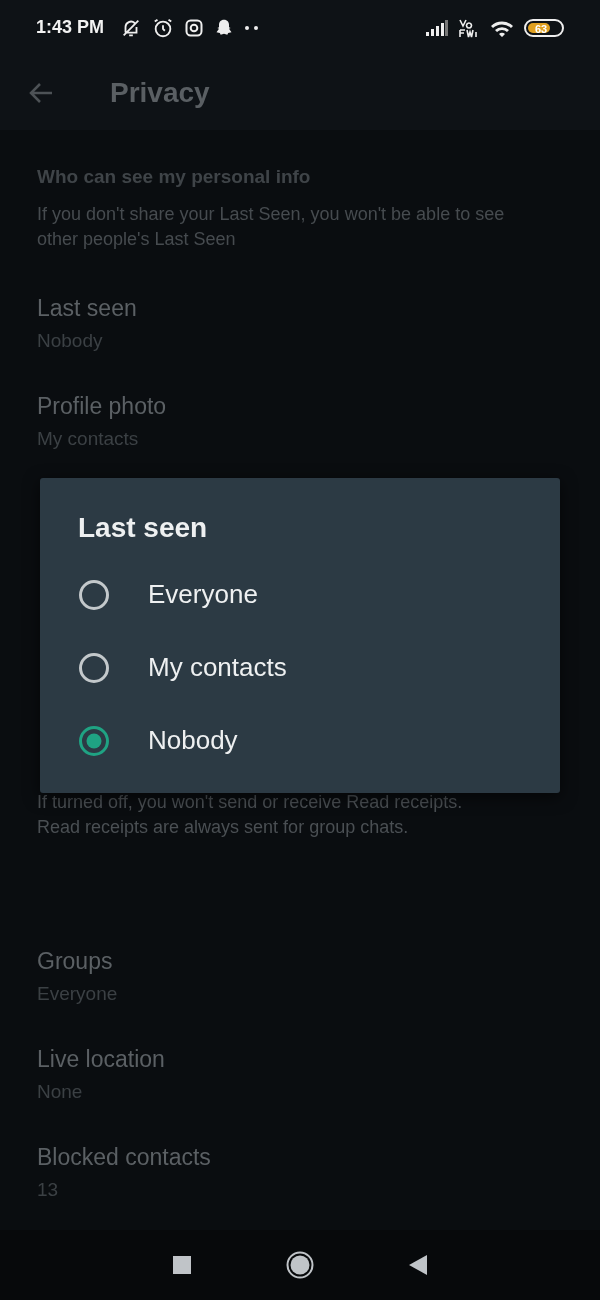 Image resolution: width=600 pixels, height=1300 pixels. I want to click on item-title: Live location, so click(101, 1059).